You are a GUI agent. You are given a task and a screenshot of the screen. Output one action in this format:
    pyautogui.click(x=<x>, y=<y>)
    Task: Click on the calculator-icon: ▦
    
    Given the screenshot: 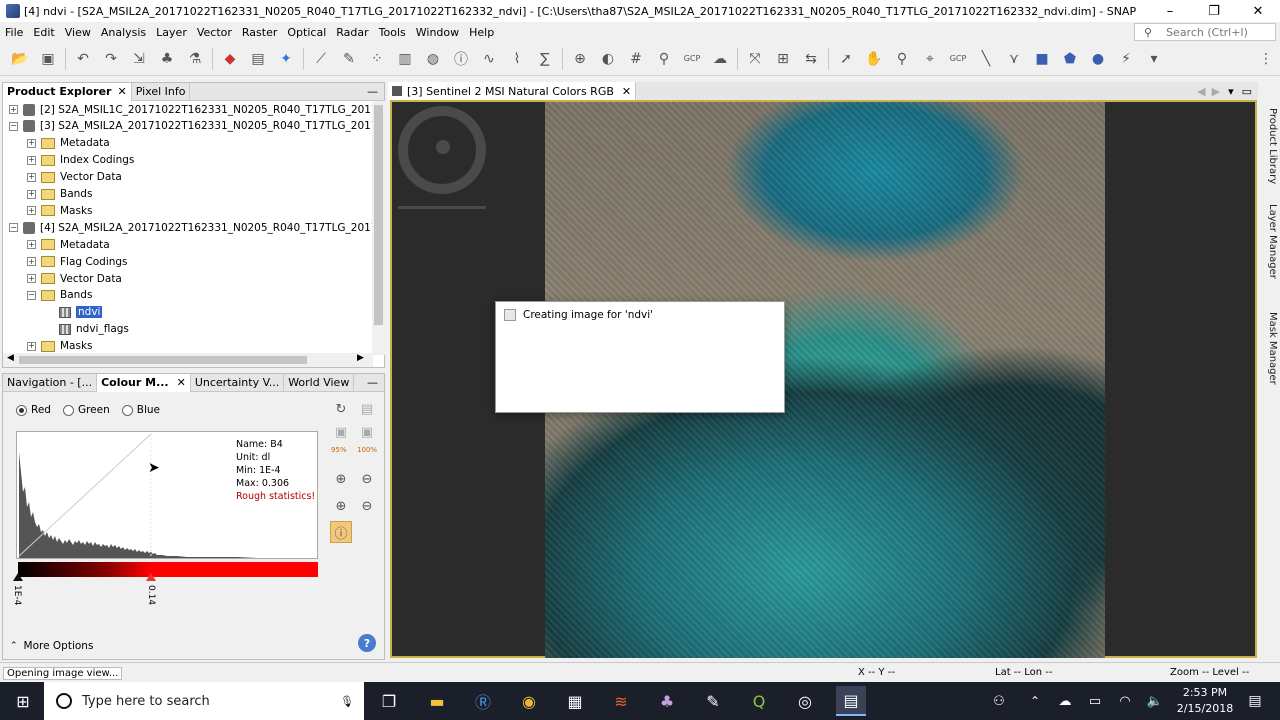 What is the action you would take?
    pyautogui.click(x=575, y=701)
    